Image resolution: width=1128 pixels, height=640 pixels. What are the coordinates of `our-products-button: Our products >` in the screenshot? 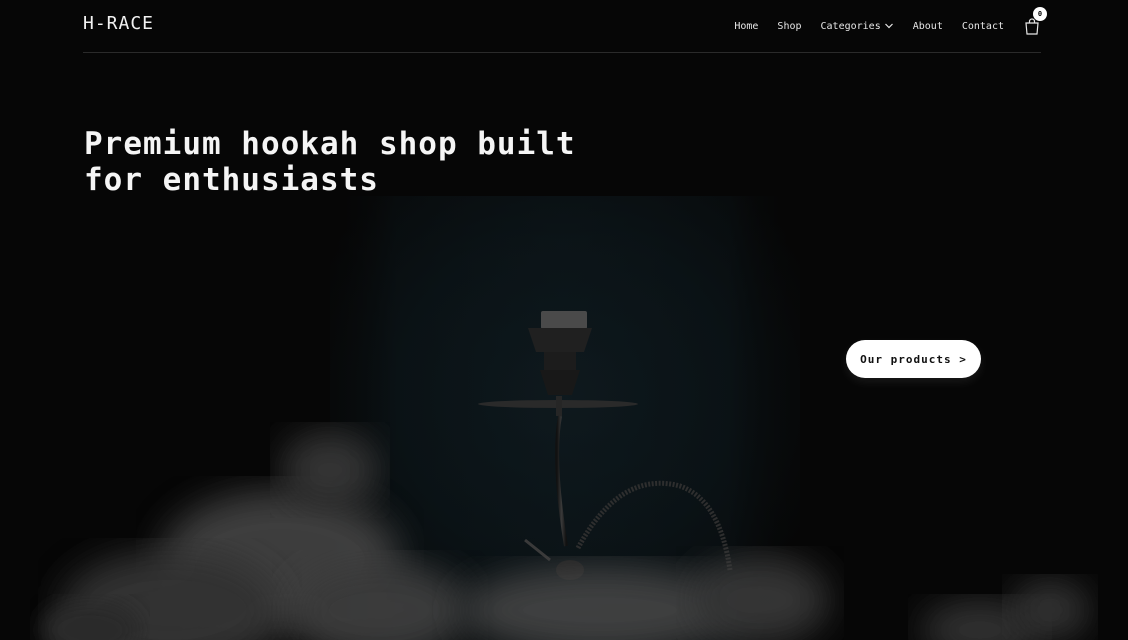 It's located at (913, 359).